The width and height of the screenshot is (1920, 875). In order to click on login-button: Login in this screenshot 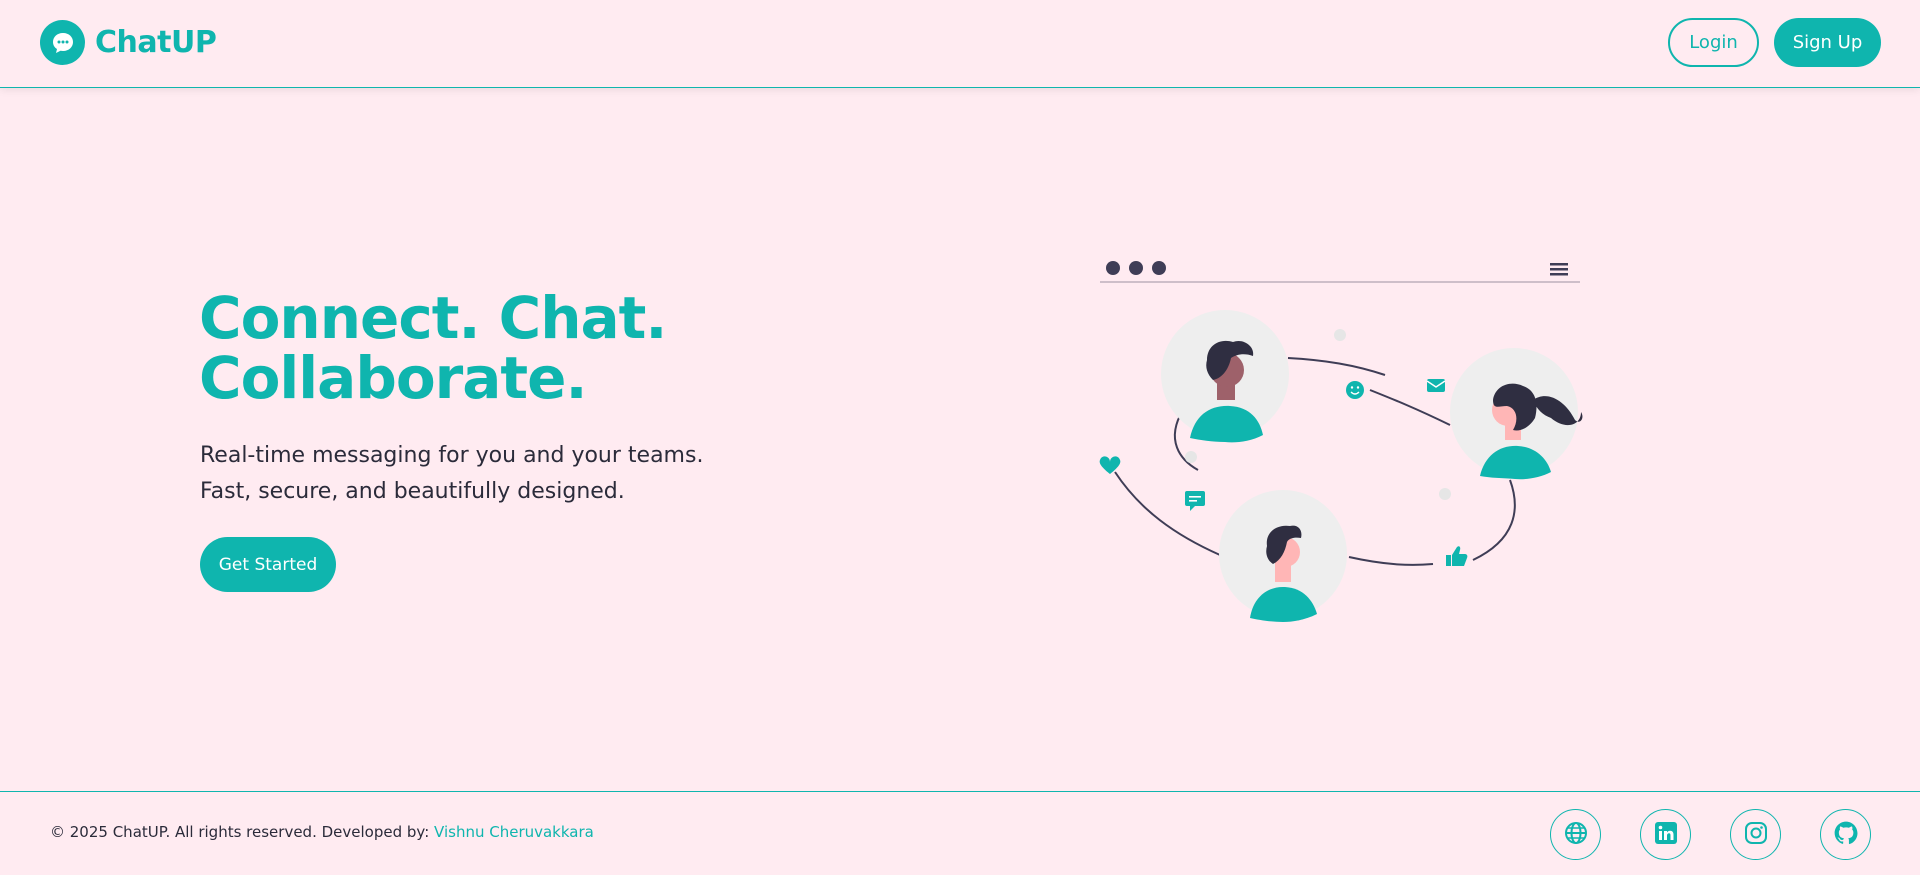, I will do `click(1713, 42)`.